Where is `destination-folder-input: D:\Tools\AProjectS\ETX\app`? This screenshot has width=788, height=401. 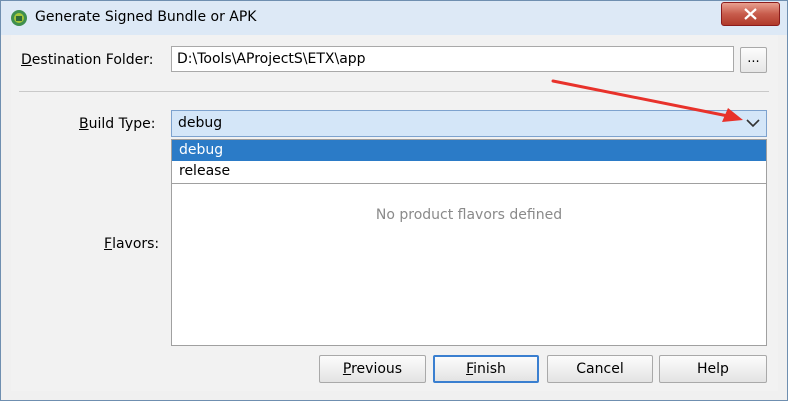
destination-folder-input: D:\Tools\AProjectS\ETX\app is located at coordinates (452, 59).